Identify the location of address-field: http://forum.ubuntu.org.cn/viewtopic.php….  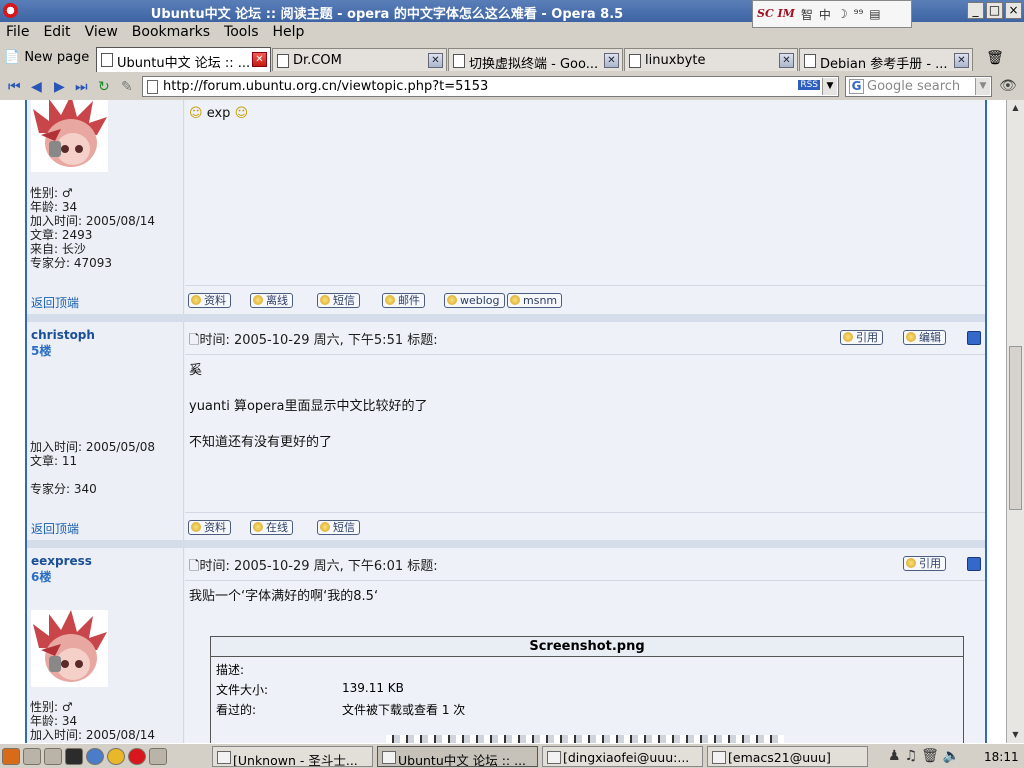
(490, 86).